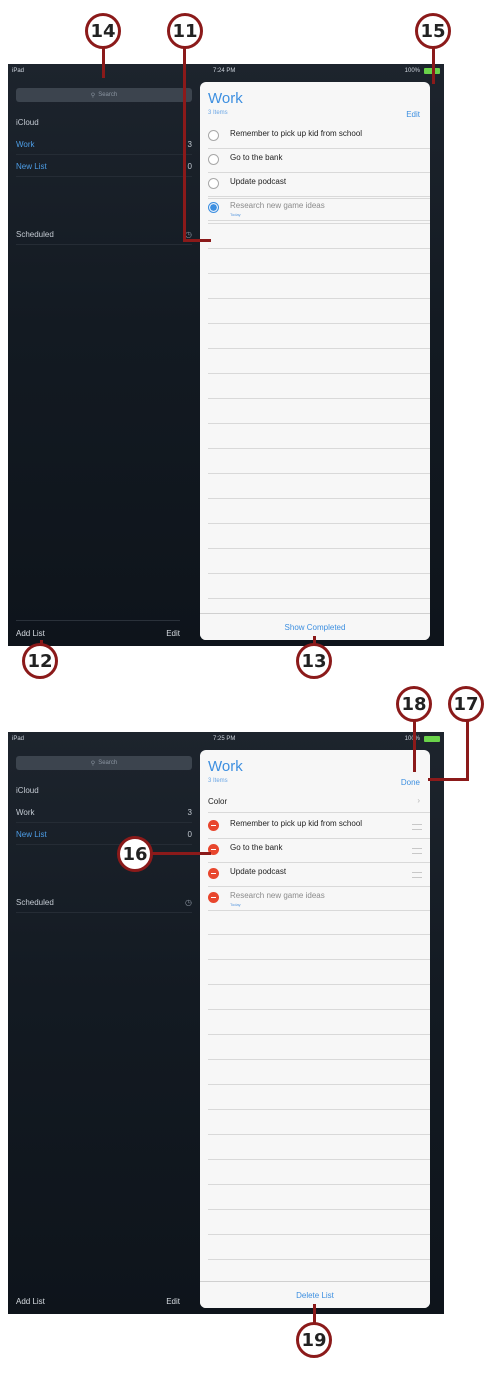  What do you see at coordinates (448, 779) in the screenshot?
I see `callout-17-leader-h` at bounding box center [448, 779].